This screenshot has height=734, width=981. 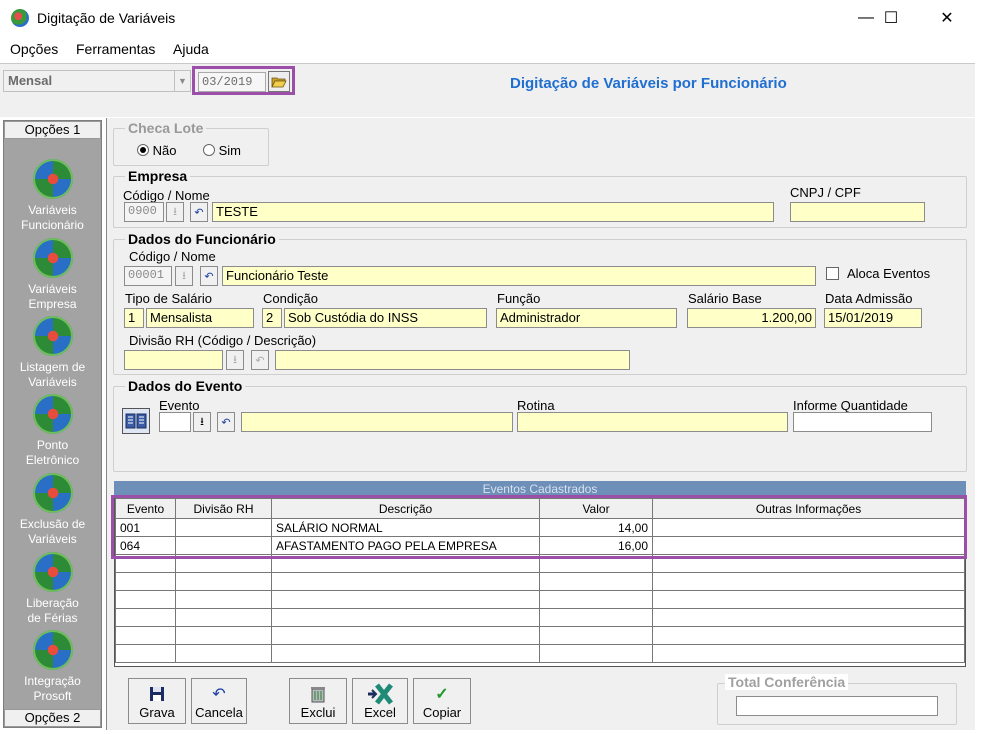 I want to click on evento-code-input, so click(x=175, y=422).